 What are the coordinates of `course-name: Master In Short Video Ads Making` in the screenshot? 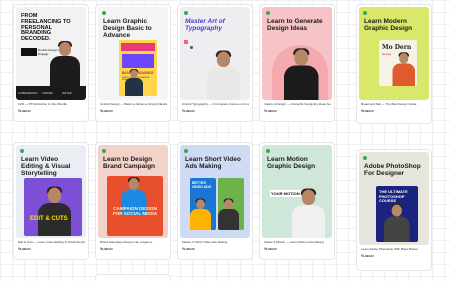 It's located at (215, 243).